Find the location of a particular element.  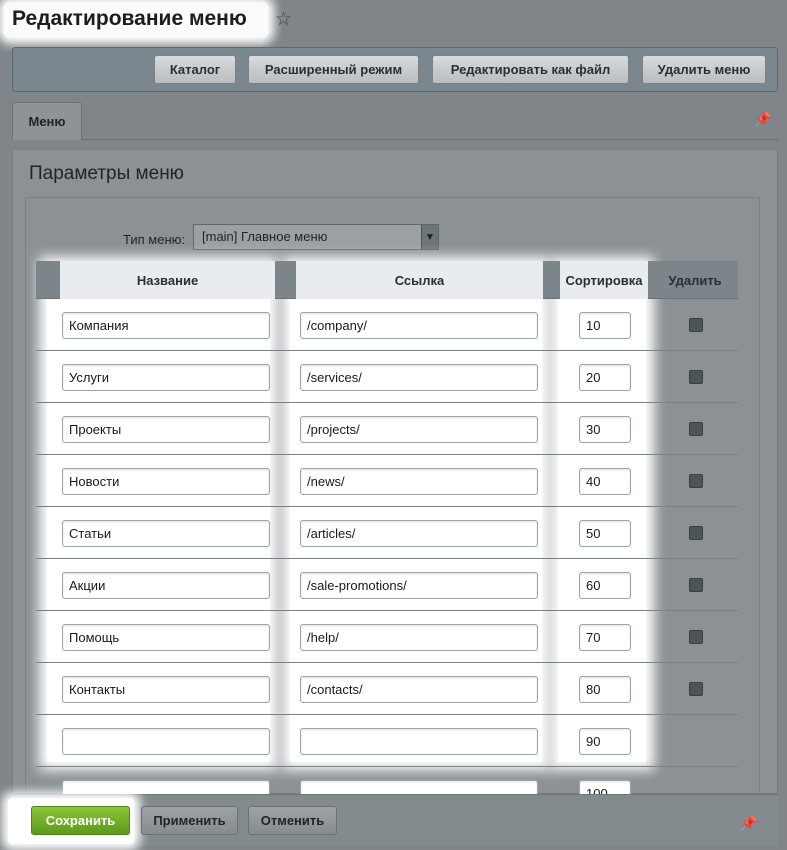

edit-as-file-button: Редактировать как файл is located at coordinates (530, 69).